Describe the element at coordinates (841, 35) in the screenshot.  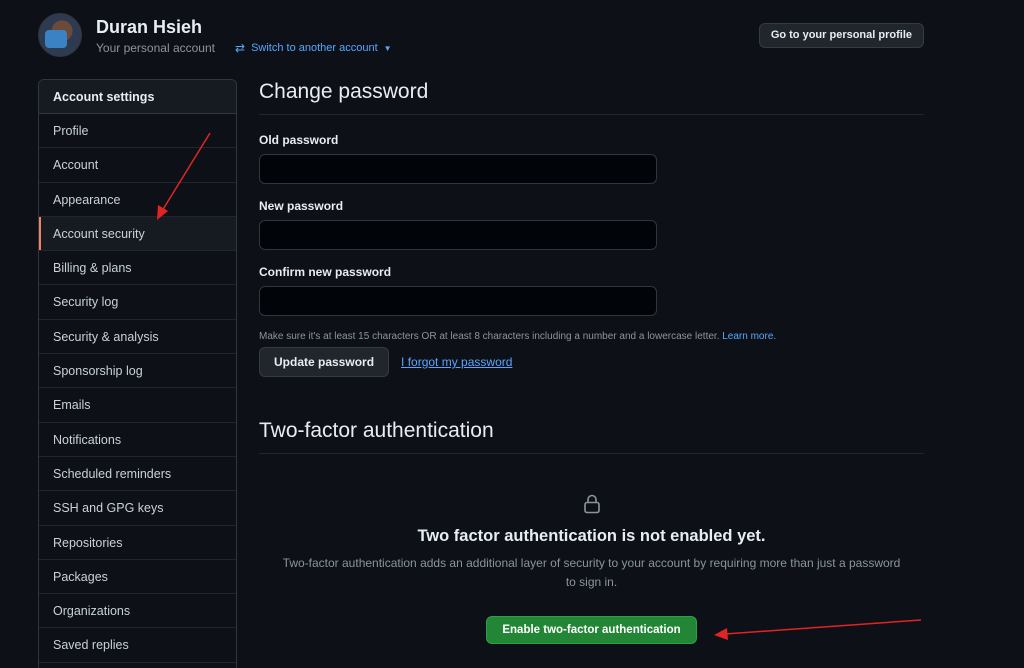
I see `go-to-profile-button: Go to your personal profile` at that location.